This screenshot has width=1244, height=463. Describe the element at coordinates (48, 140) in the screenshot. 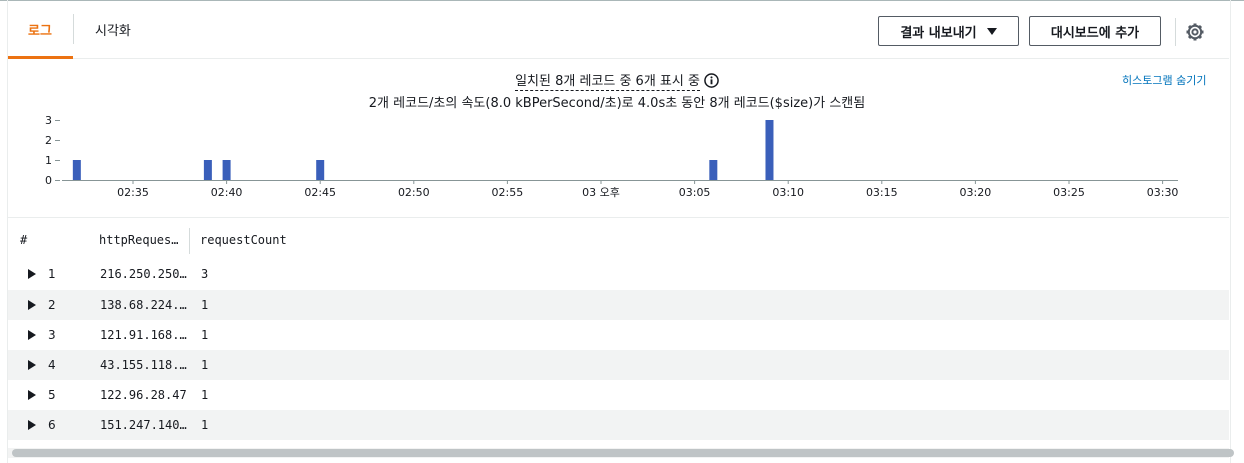

I see `y-tick-label: 2` at that location.